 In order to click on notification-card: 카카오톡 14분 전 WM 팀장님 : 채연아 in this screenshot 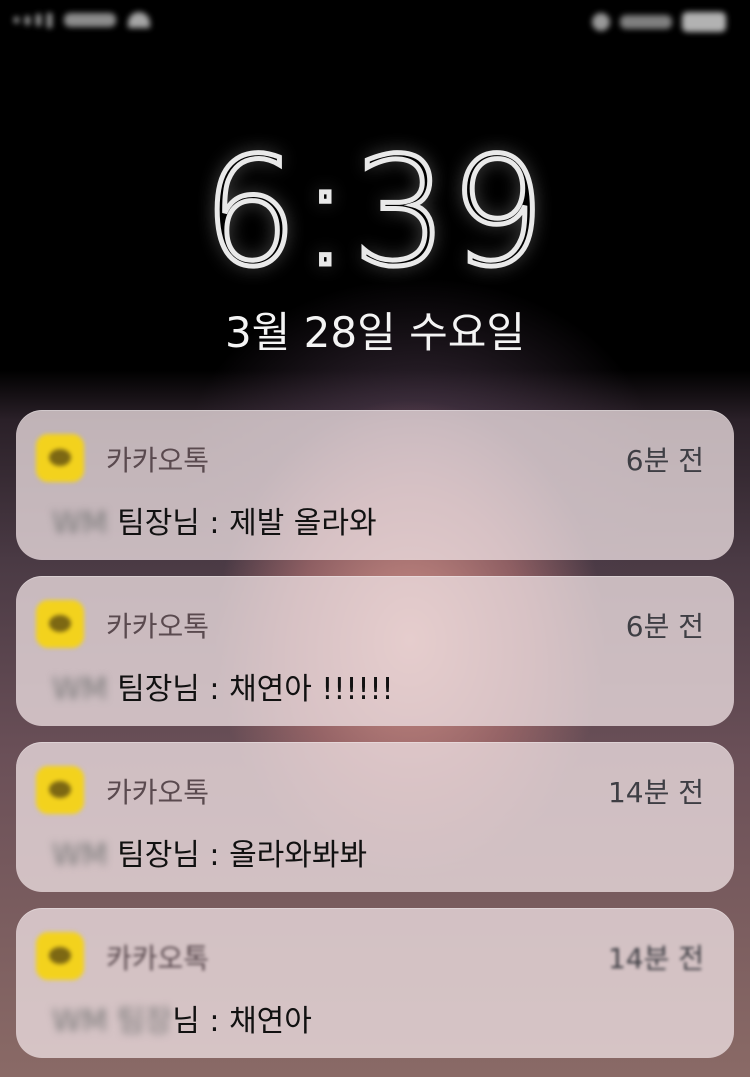, I will do `click(375, 983)`.